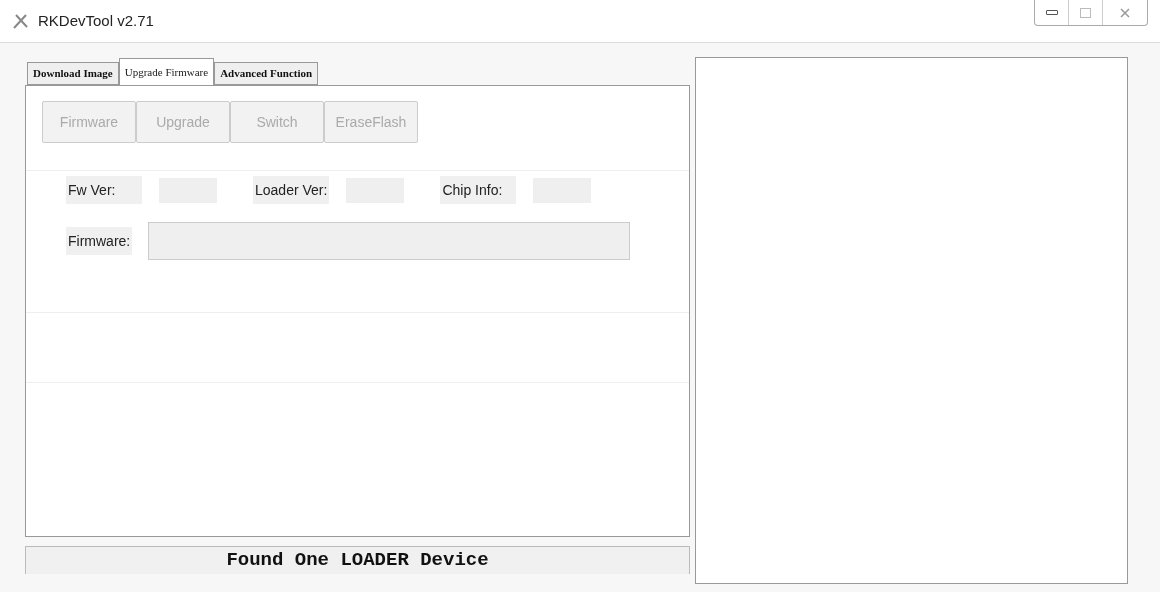 The height and width of the screenshot is (592, 1160). What do you see at coordinates (357, 560) in the screenshot?
I see `status-bar: Found One LOADER Device` at bounding box center [357, 560].